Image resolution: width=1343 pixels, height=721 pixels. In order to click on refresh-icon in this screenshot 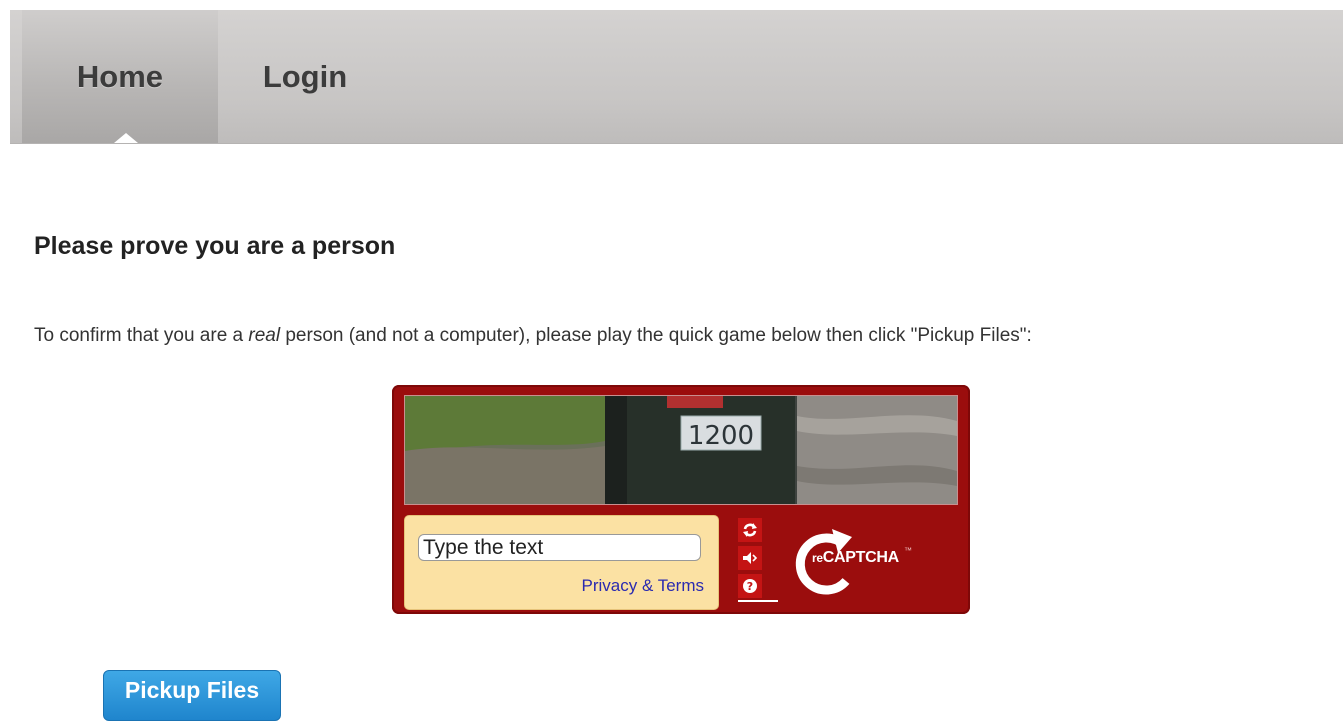, I will do `click(750, 530)`.